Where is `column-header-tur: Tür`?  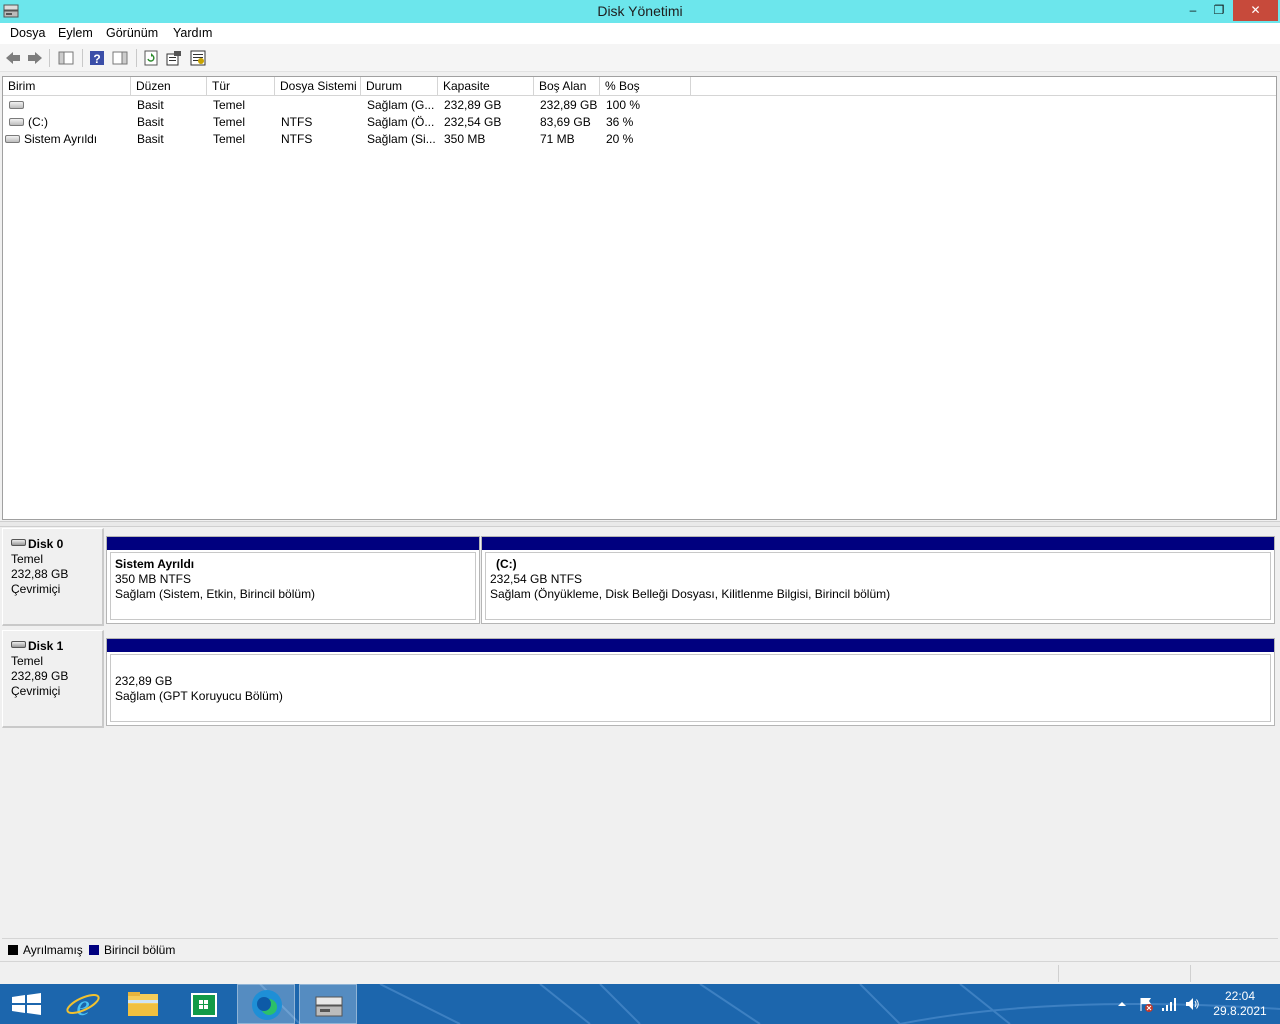
column-header-tur: Tür is located at coordinates (241, 86).